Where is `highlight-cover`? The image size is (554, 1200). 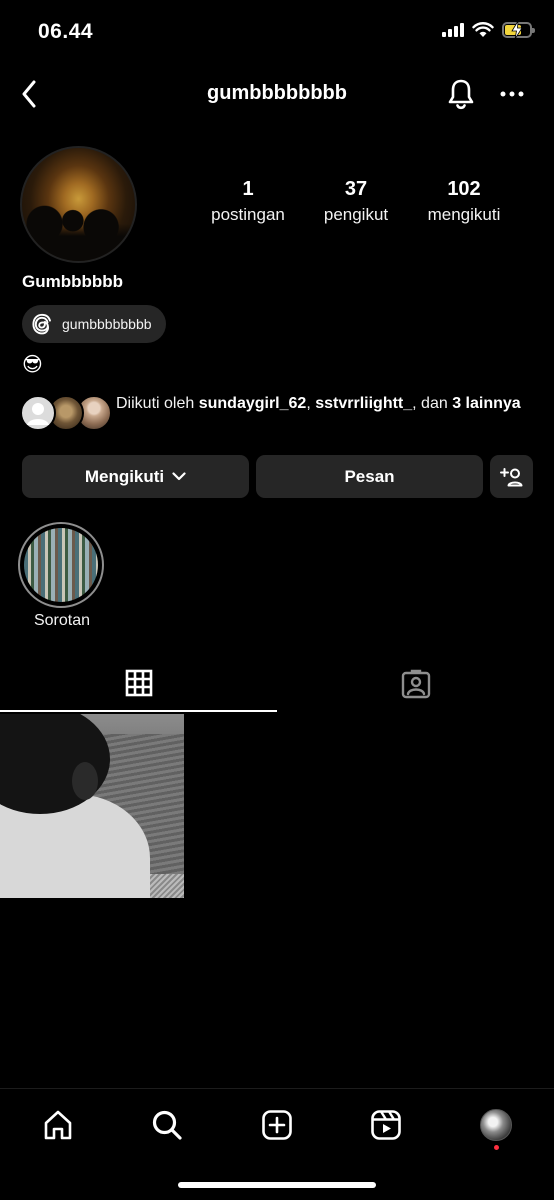
highlight-cover is located at coordinates (61, 565).